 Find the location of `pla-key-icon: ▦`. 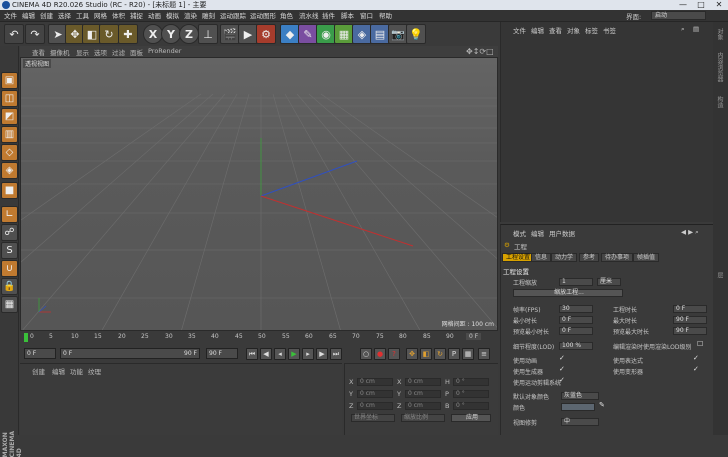

pla-key-icon: ▦ is located at coordinates (468, 354).